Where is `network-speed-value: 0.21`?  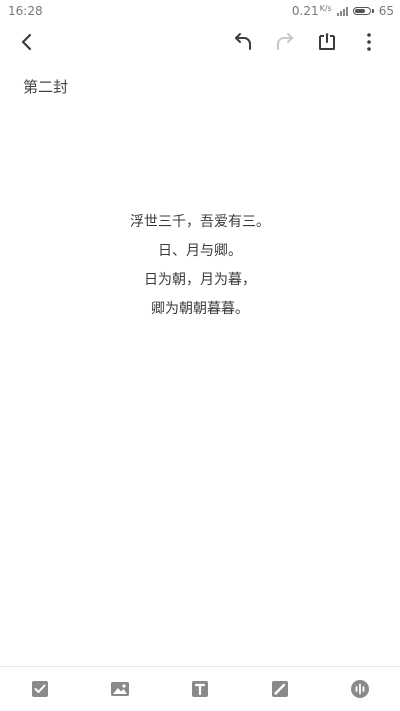
network-speed-value: 0.21 is located at coordinates (305, 11).